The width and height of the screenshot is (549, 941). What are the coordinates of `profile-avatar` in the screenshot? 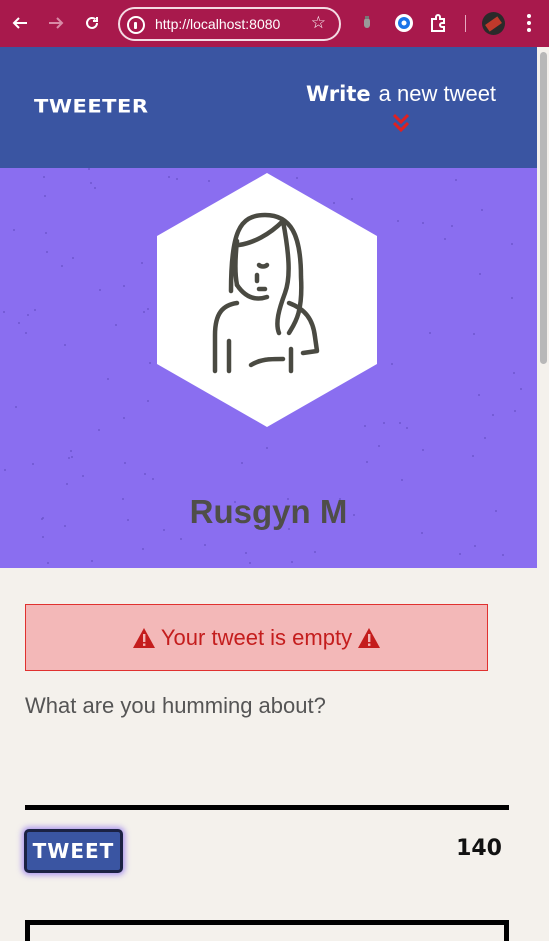 It's located at (493, 23).